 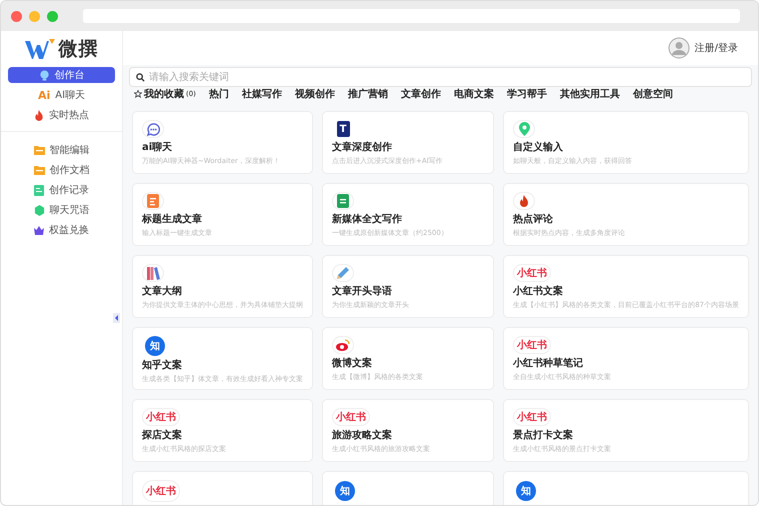 What do you see at coordinates (39, 49) in the screenshot?
I see `w-logo-icon` at bounding box center [39, 49].